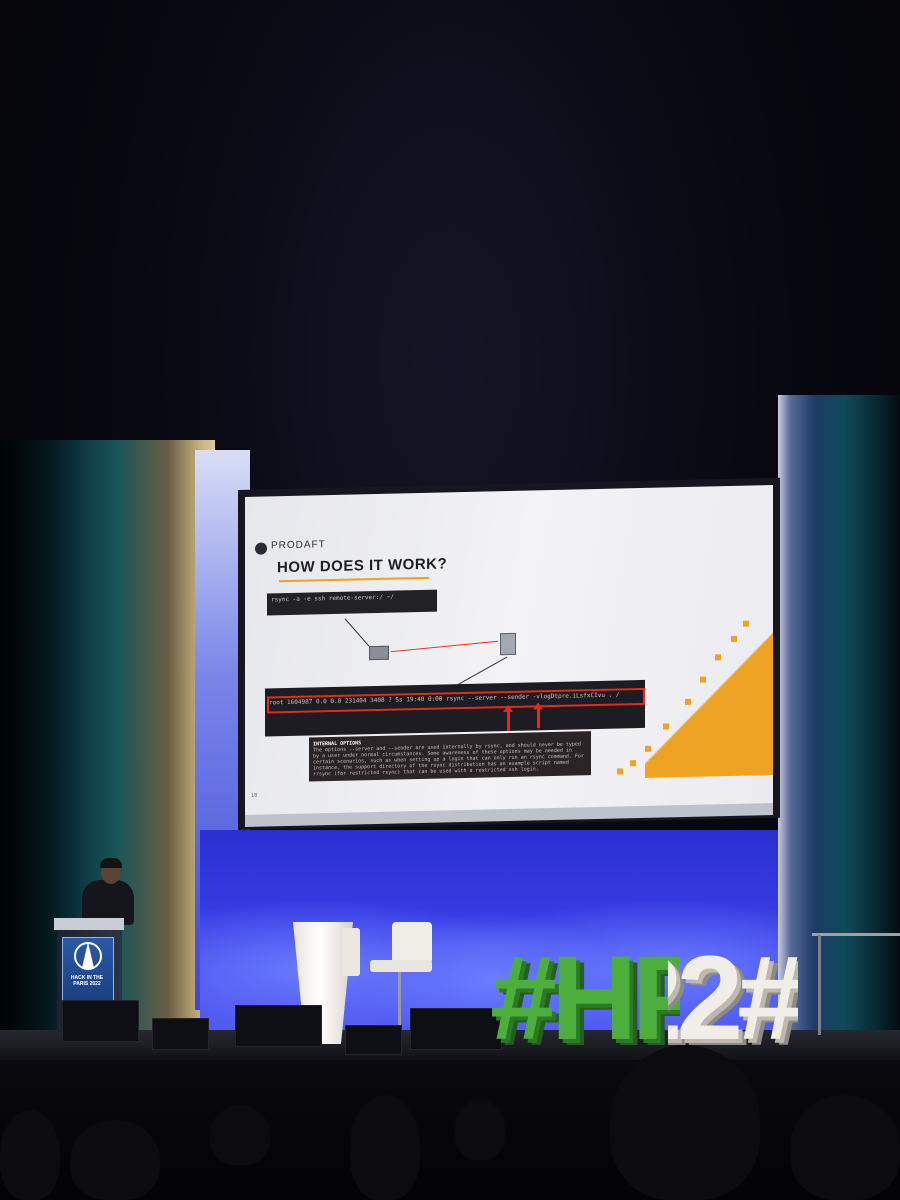 The image size is (900, 1200). Describe the element at coordinates (444, 646) in the screenshot. I see `arrow-client-to-server` at that location.